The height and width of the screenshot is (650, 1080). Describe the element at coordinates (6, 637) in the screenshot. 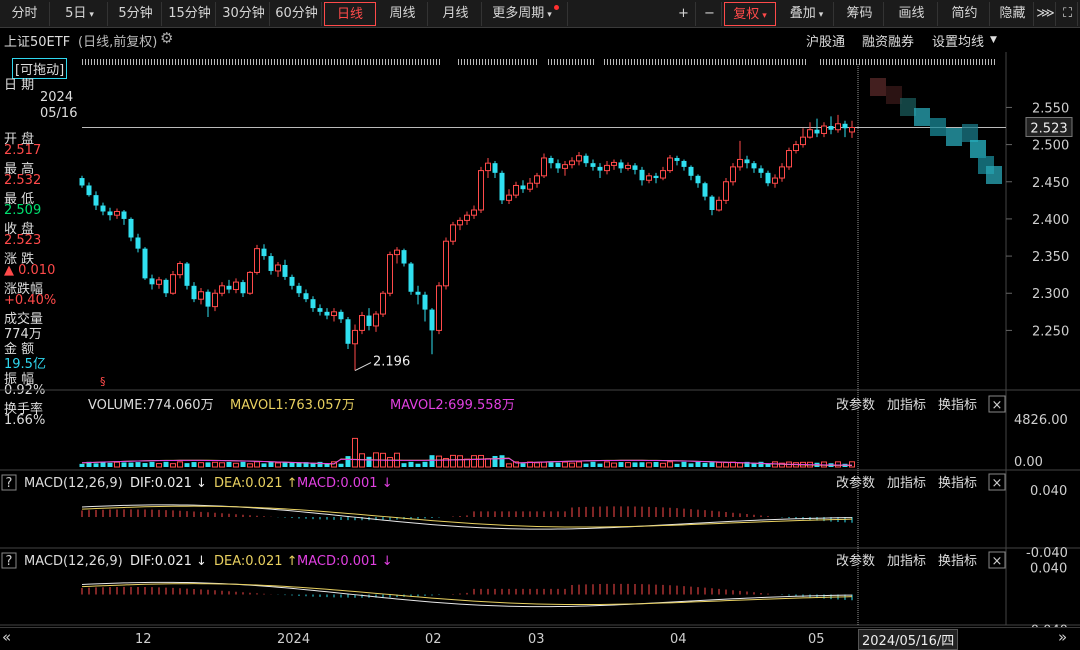

I see `scroll-left-icon: «` at that location.